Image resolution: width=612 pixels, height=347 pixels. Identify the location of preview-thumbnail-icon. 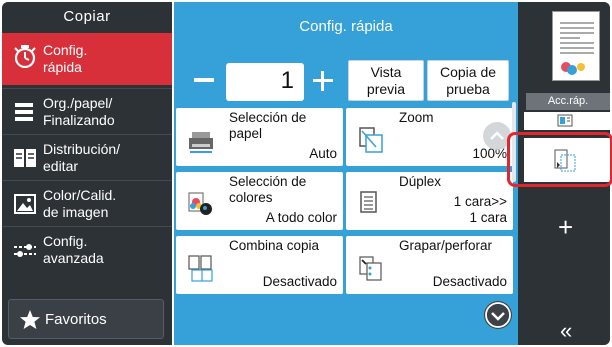
(577, 48).